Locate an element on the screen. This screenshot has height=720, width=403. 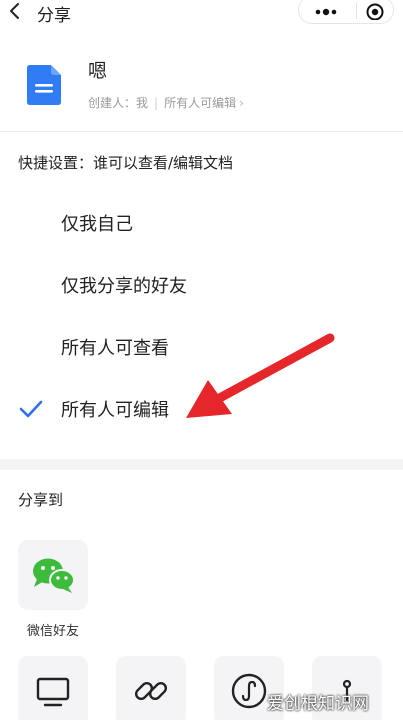
checkmark-icon is located at coordinates (31, 409).